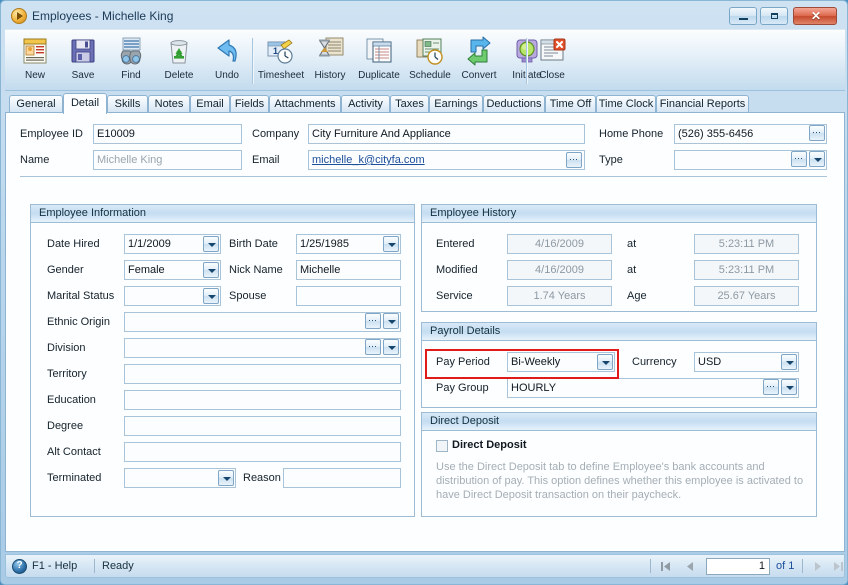 Image resolution: width=848 pixels, height=585 pixels. What do you see at coordinates (172, 244) in the screenshot?
I see `date-hired-combo: 1/1/2009` at bounding box center [172, 244].